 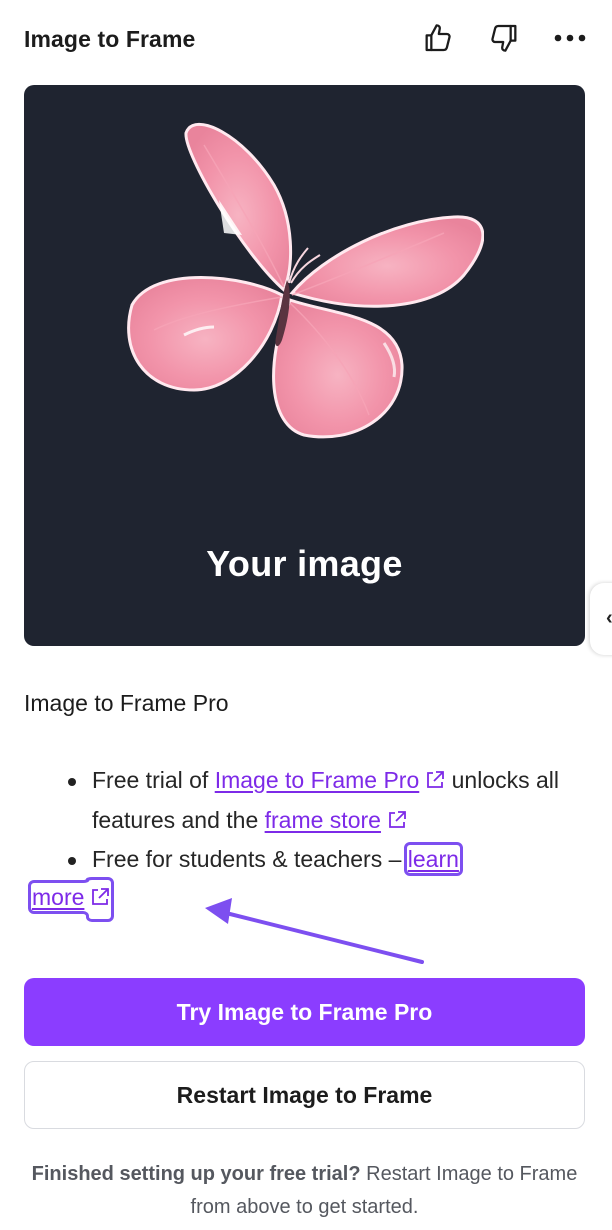 What do you see at coordinates (110, 38) in the screenshot?
I see `app-title: Image to Frame` at bounding box center [110, 38].